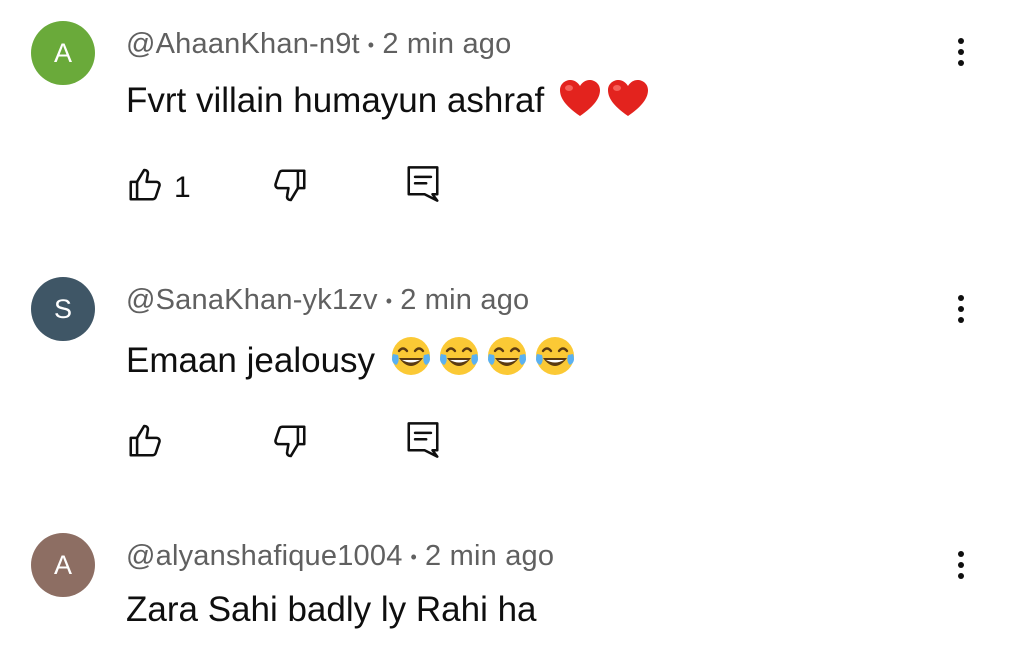 The height and width of the screenshot is (663, 1024). What do you see at coordinates (264, 556) in the screenshot?
I see `author-name: @alyanshafique1004` at bounding box center [264, 556].